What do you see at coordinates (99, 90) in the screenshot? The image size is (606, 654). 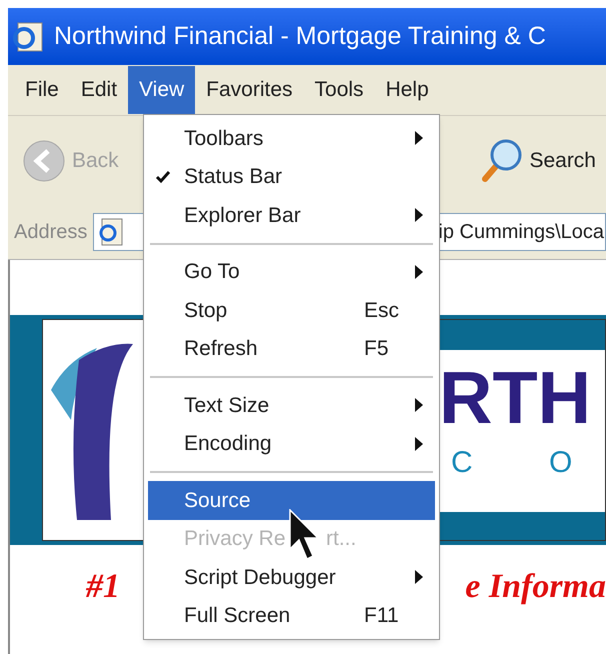 I see `menu: Edit` at bounding box center [99, 90].